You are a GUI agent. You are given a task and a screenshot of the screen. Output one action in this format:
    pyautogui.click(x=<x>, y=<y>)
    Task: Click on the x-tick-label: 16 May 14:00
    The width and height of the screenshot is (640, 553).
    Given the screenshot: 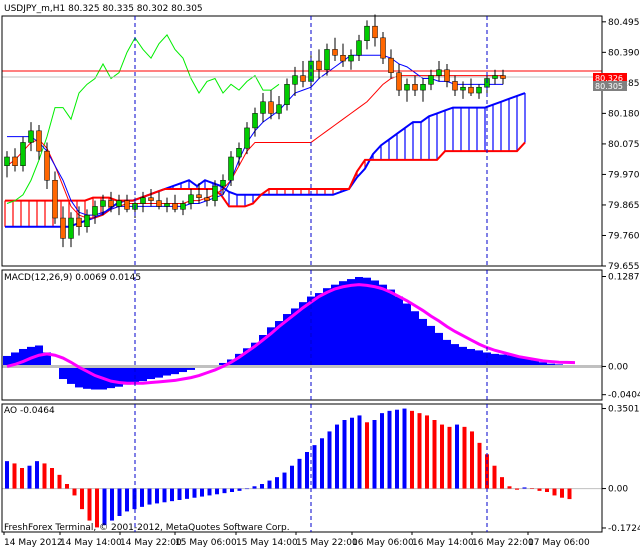 What is the action you would take?
    pyautogui.click(x=443, y=543)
    